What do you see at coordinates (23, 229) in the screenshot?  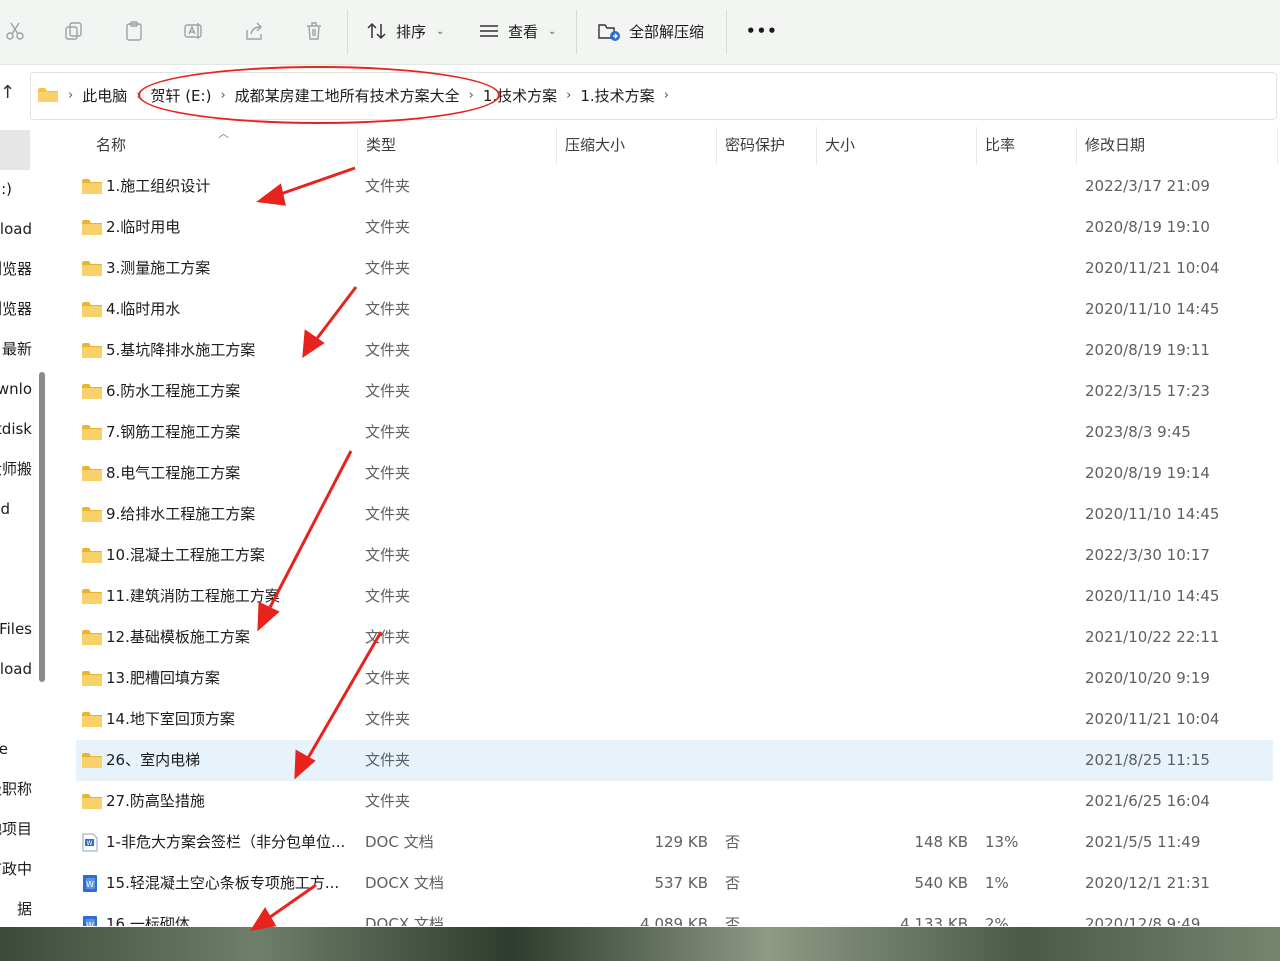 I see `nav-item: nload` at bounding box center [23, 229].